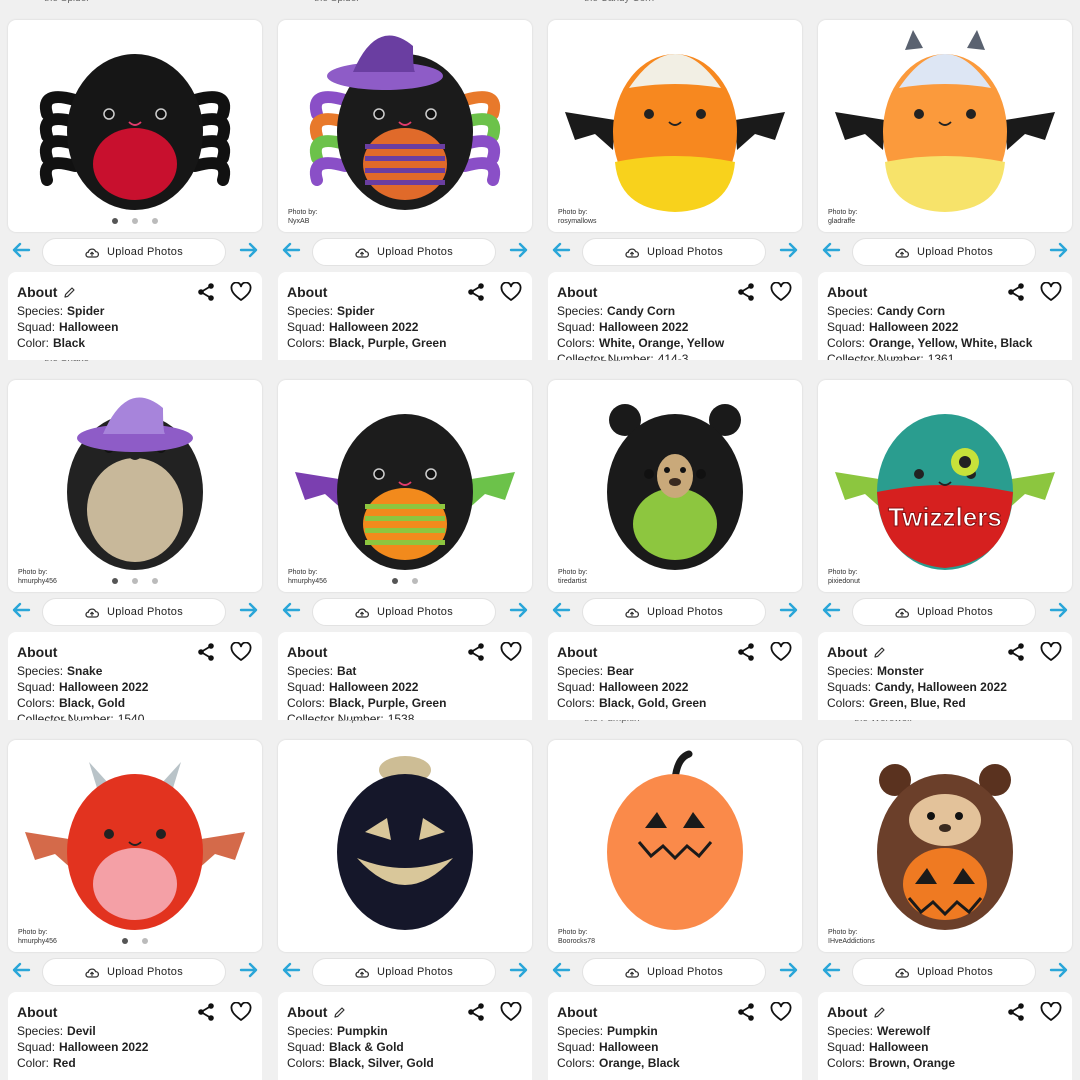  I want to click on photo-carousel: Photo by: NyxAB, so click(405, 126).